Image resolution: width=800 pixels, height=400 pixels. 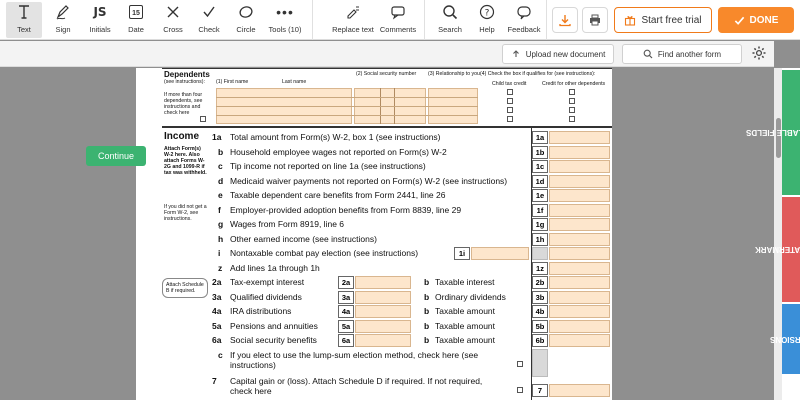 What do you see at coordinates (136, 20) in the screenshot?
I see `date-tool-button: 15 Date` at bounding box center [136, 20].